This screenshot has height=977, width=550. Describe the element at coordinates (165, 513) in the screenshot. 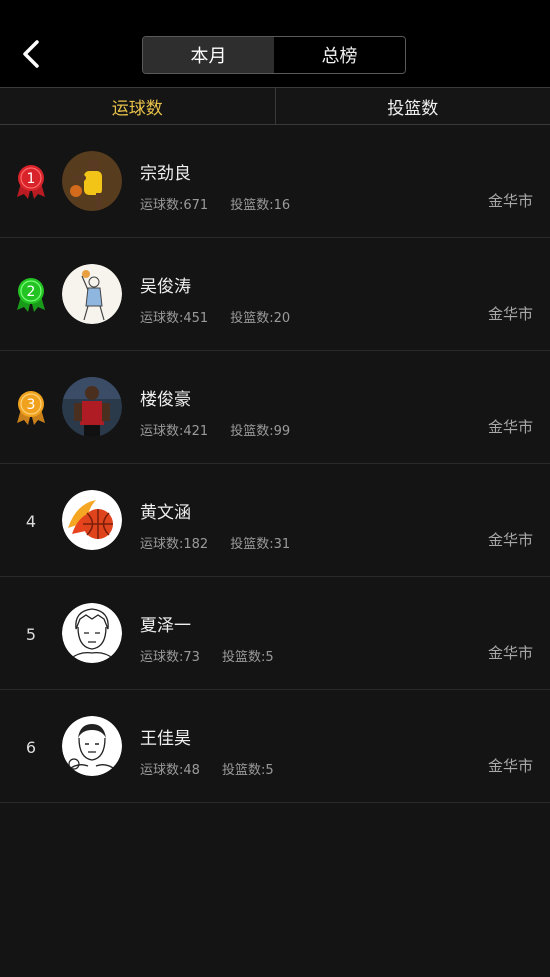

I see `player-name: 黄文涵` at that location.